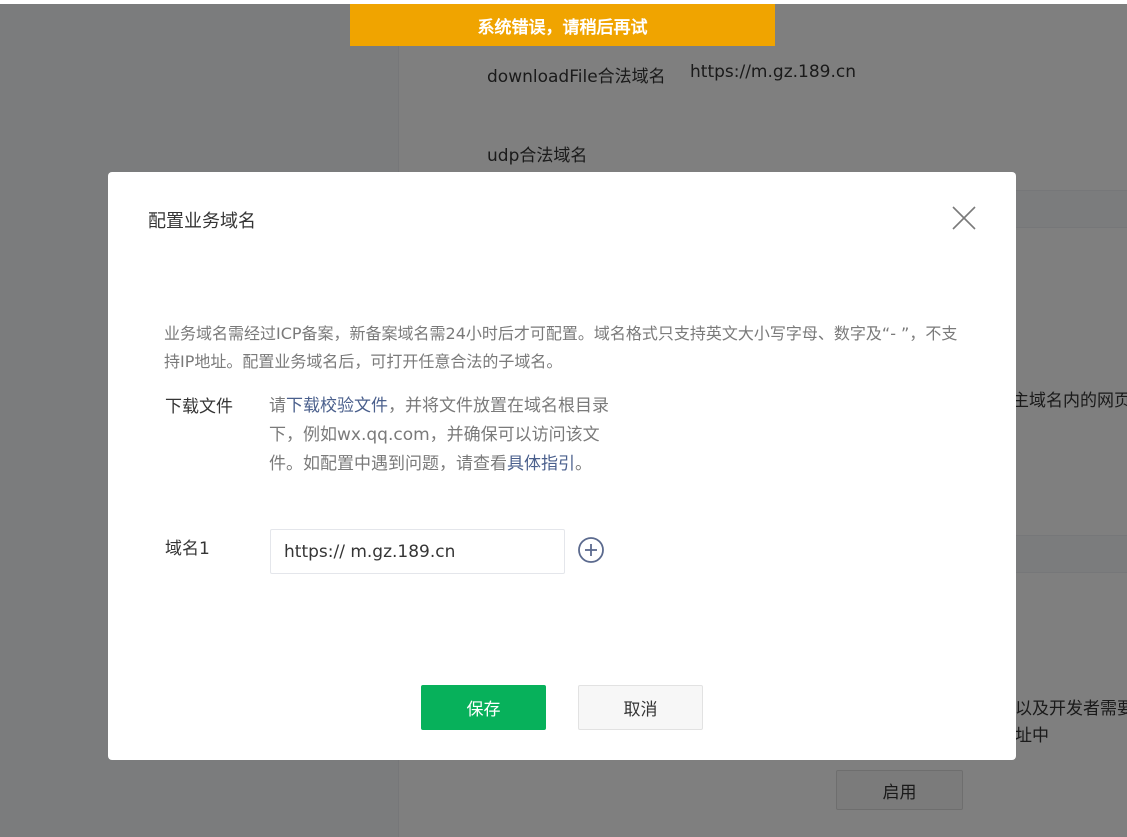  What do you see at coordinates (562, 27) in the screenshot?
I see `error-toast-message: 系统错误，请稍后再试` at bounding box center [562, 27].